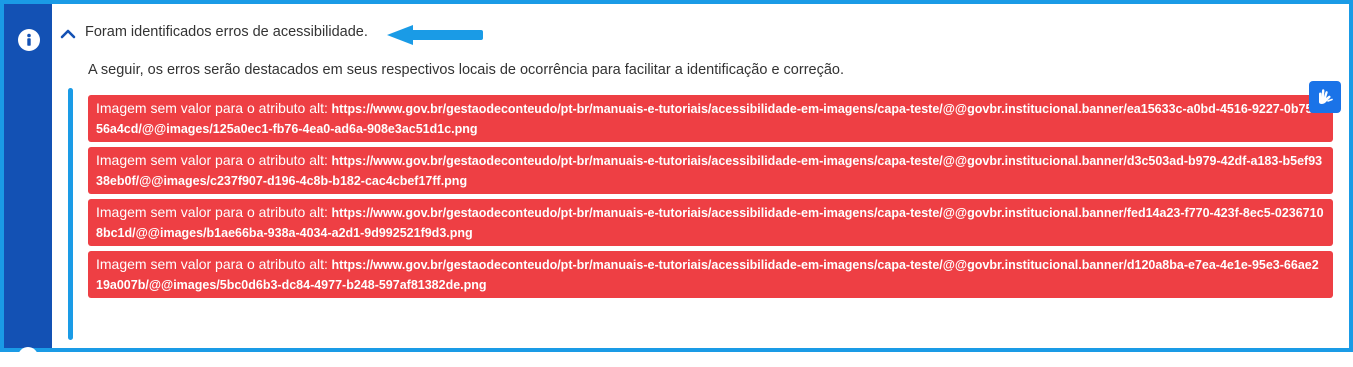 The height and width of the screenshot is (367, 1353). Describe the element at coordinates (28, 185) in the screenshot. I see `info-side-strip` at that location.